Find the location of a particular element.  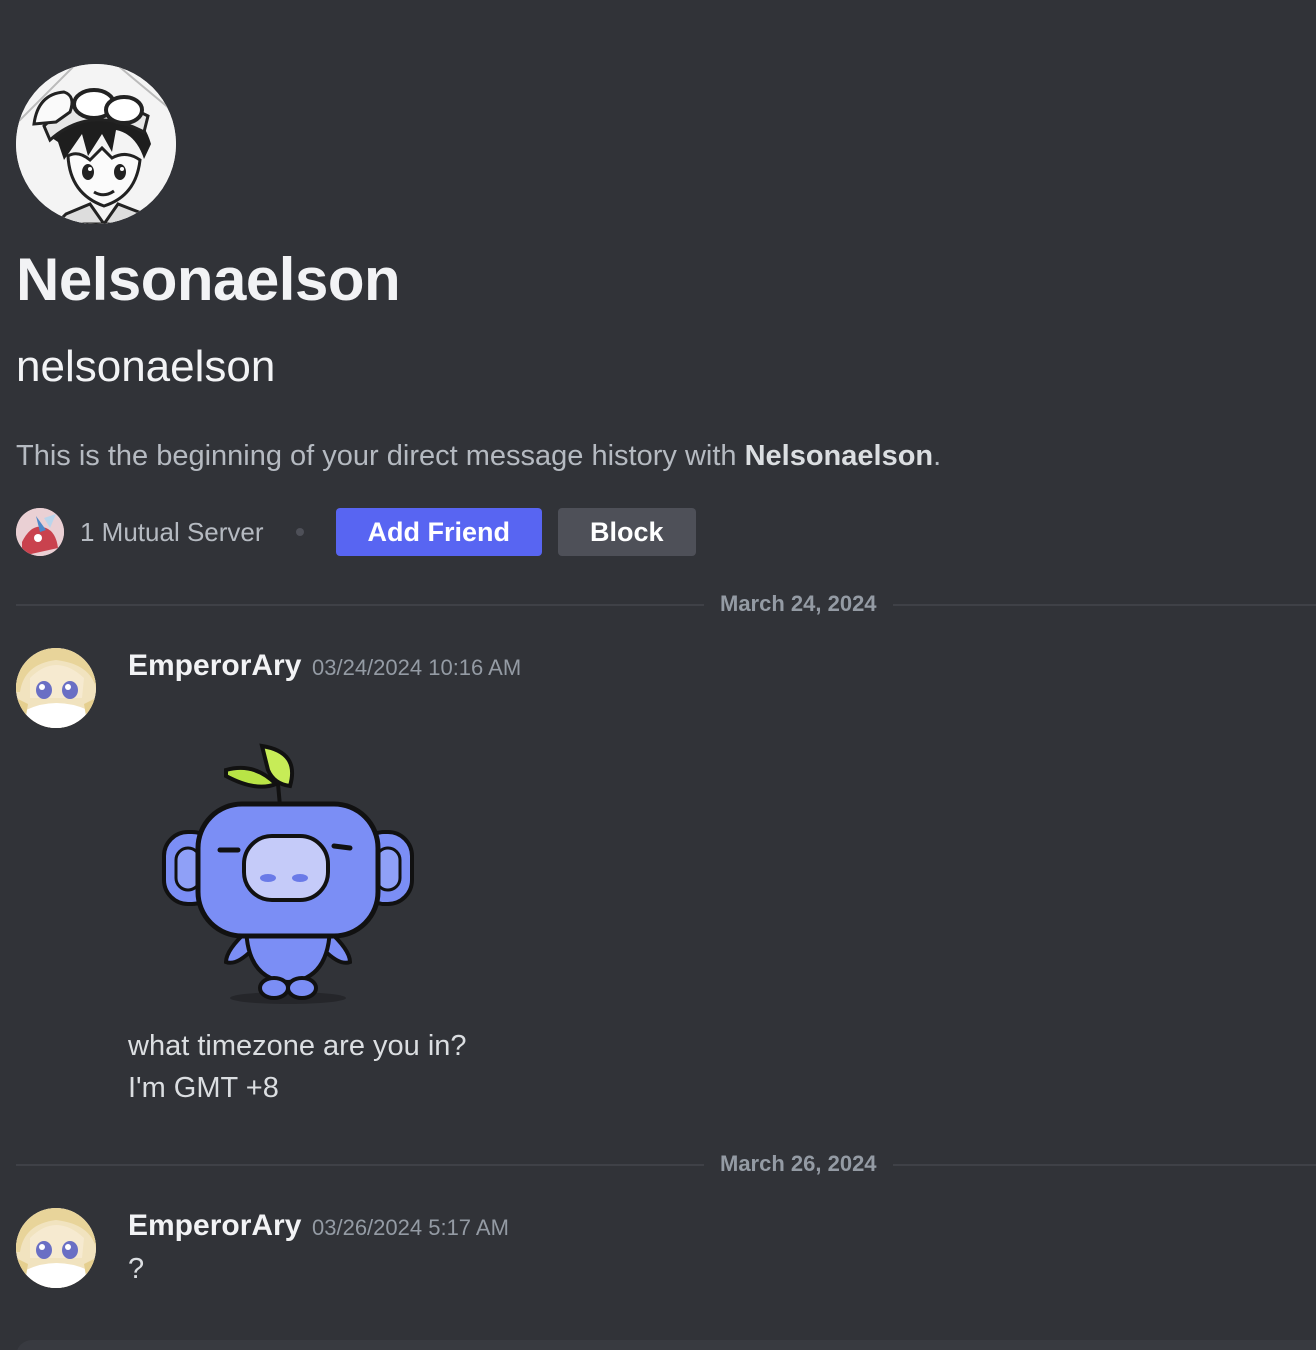

message-line: what timezone are you in? is located at coordinates (297, 1046).